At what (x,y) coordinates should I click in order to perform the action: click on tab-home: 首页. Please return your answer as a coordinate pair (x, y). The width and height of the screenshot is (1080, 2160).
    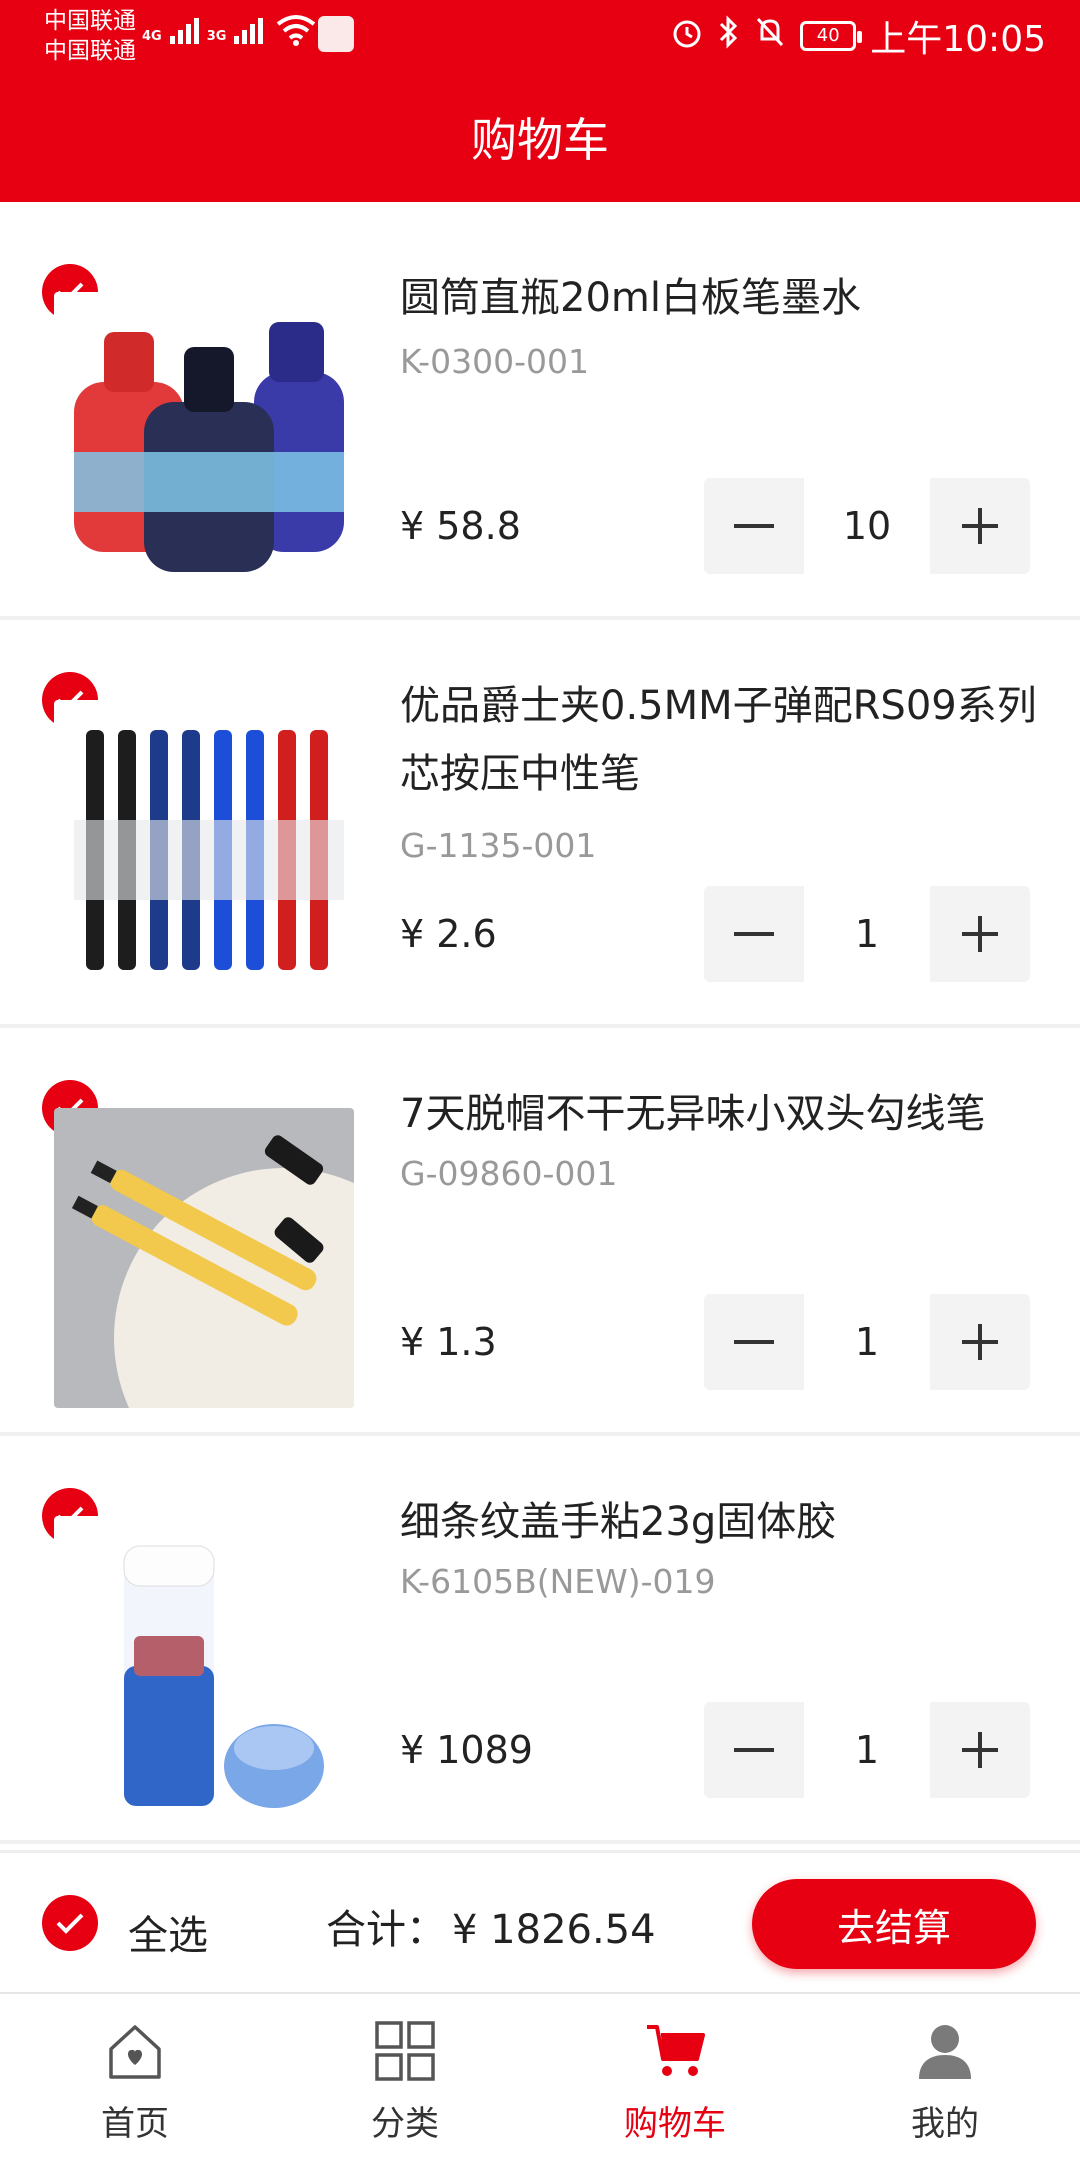
    Looking at the image, I should click on (135, 2077).